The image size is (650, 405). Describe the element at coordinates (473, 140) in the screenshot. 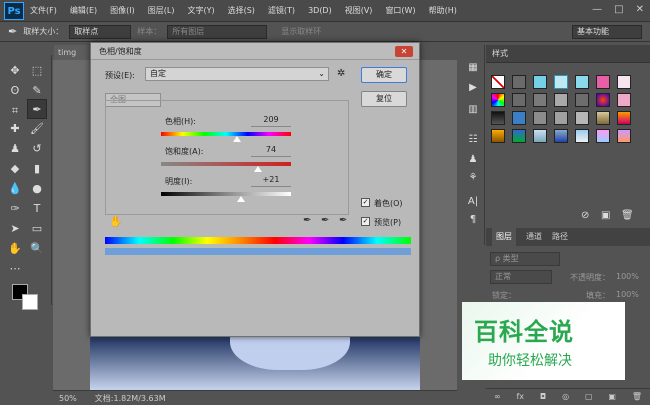

I see `properties-icon: ☷` at that location.